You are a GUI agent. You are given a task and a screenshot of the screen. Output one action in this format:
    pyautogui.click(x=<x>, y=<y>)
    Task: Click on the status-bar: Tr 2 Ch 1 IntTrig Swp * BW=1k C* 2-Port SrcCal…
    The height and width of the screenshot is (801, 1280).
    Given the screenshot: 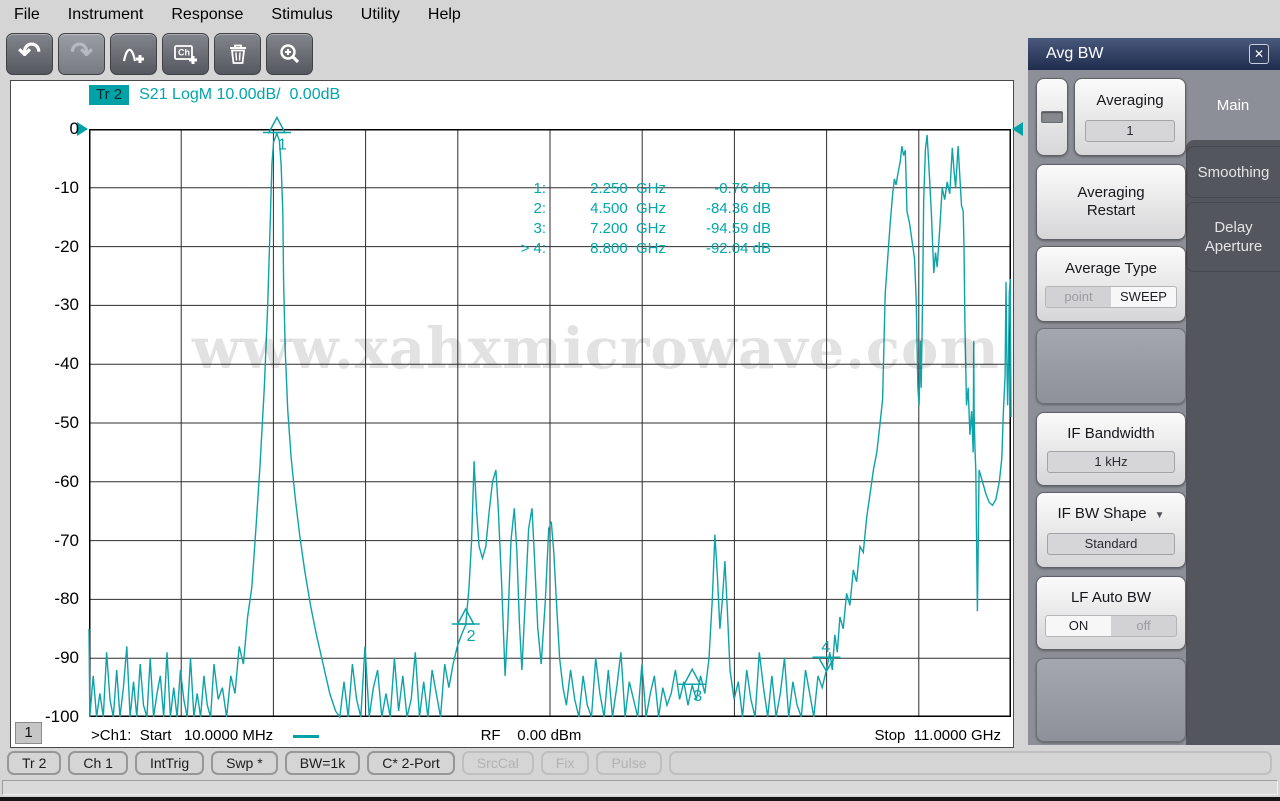 What is the action you would take?
    pyautogui.click(x=640, y=763)
    